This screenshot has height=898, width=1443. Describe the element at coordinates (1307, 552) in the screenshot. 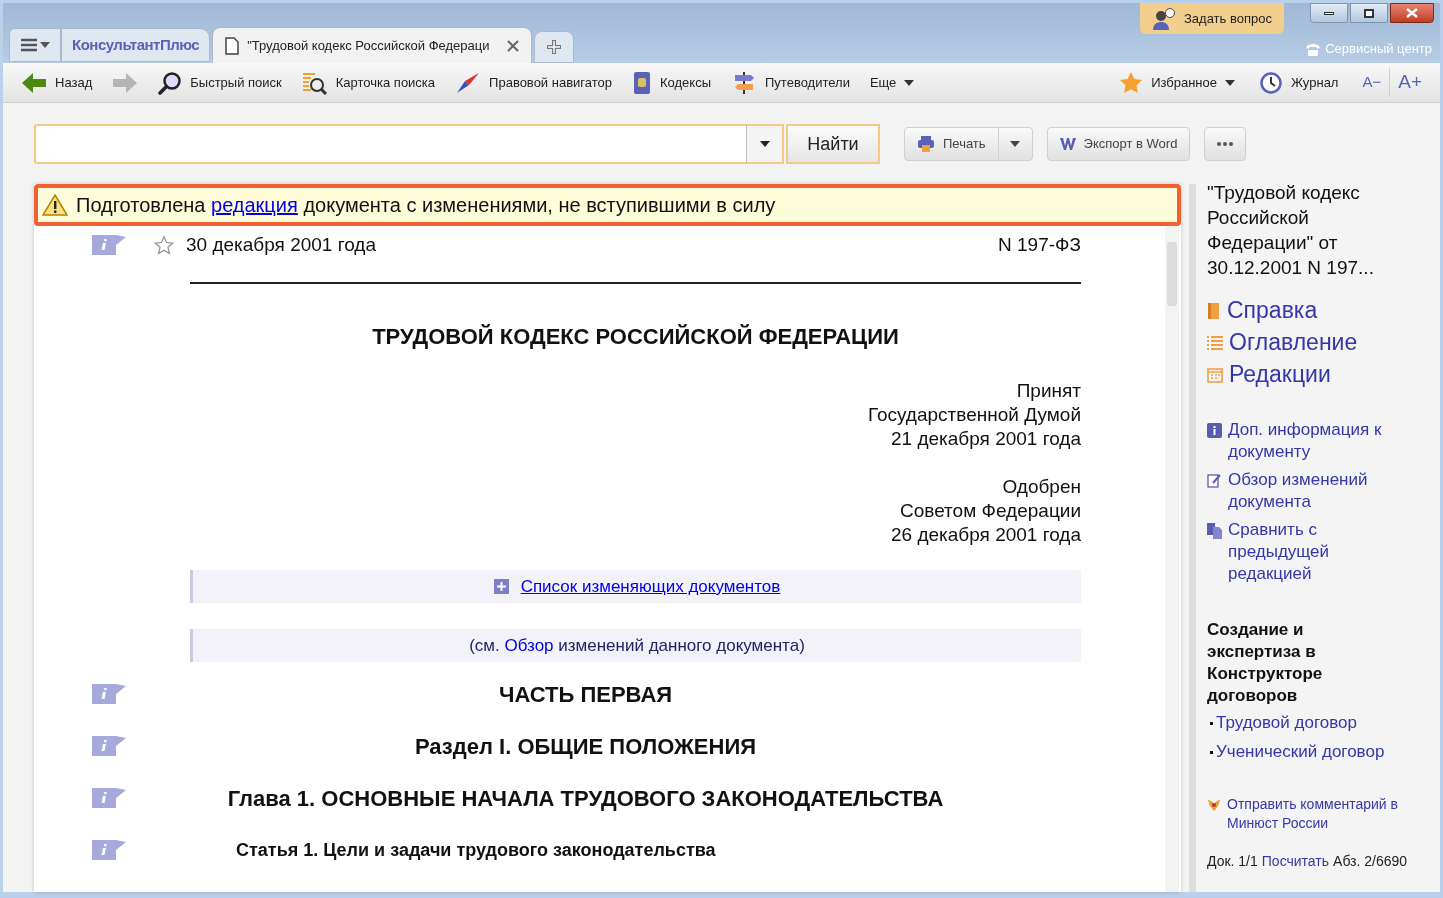

I see `sidebar-link: Сравнить с предыдущей редакцией` at that location.